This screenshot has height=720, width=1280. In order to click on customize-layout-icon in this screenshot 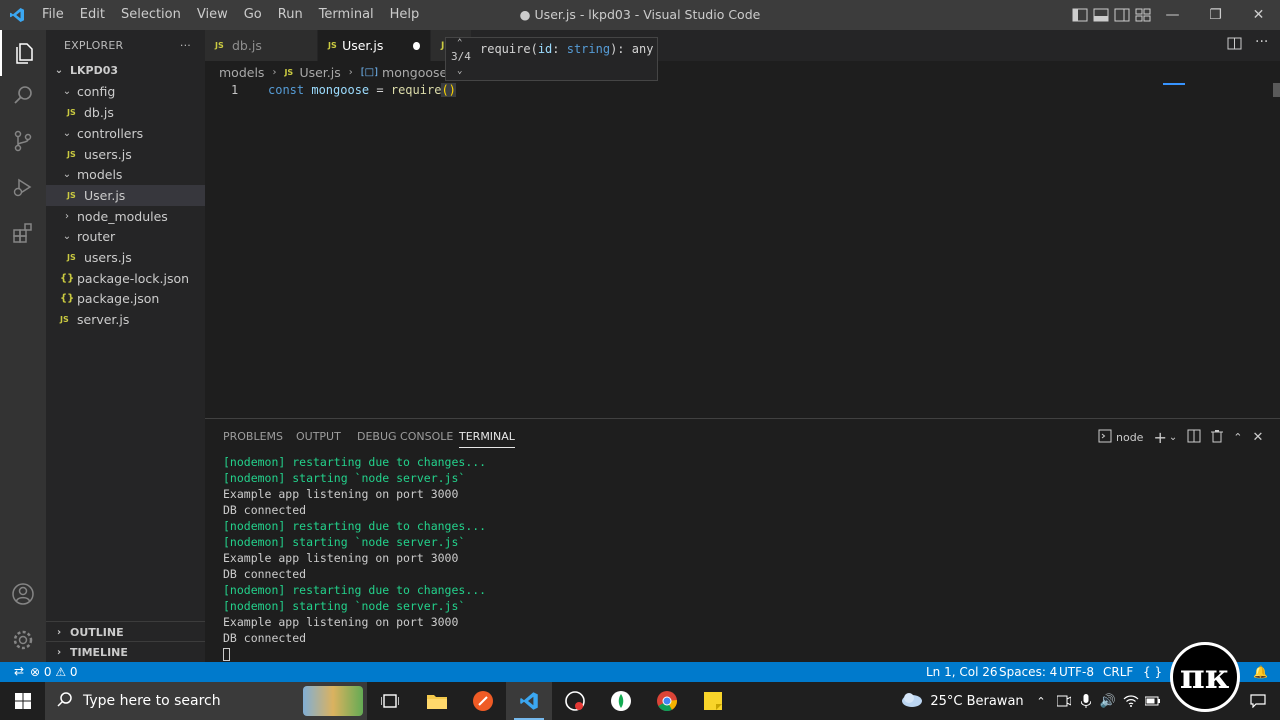, I will do `click(1143, 15)`.